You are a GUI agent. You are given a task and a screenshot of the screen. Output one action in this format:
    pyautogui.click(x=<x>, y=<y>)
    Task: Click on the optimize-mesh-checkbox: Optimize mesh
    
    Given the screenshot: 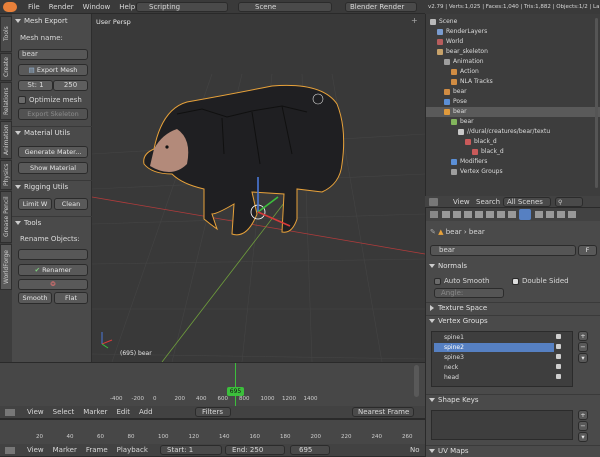 What is the action you would take?
    pyautogui.click(x=50, y=100)
    